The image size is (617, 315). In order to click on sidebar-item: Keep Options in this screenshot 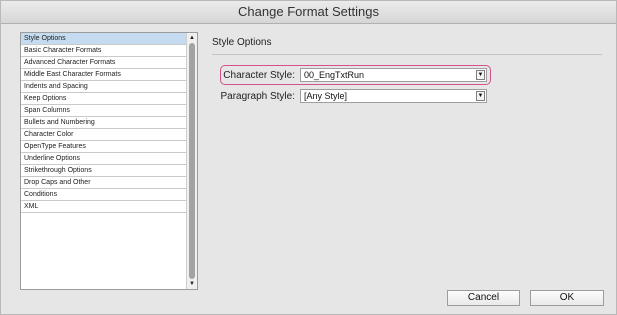, I will do `click(104, 99)`.